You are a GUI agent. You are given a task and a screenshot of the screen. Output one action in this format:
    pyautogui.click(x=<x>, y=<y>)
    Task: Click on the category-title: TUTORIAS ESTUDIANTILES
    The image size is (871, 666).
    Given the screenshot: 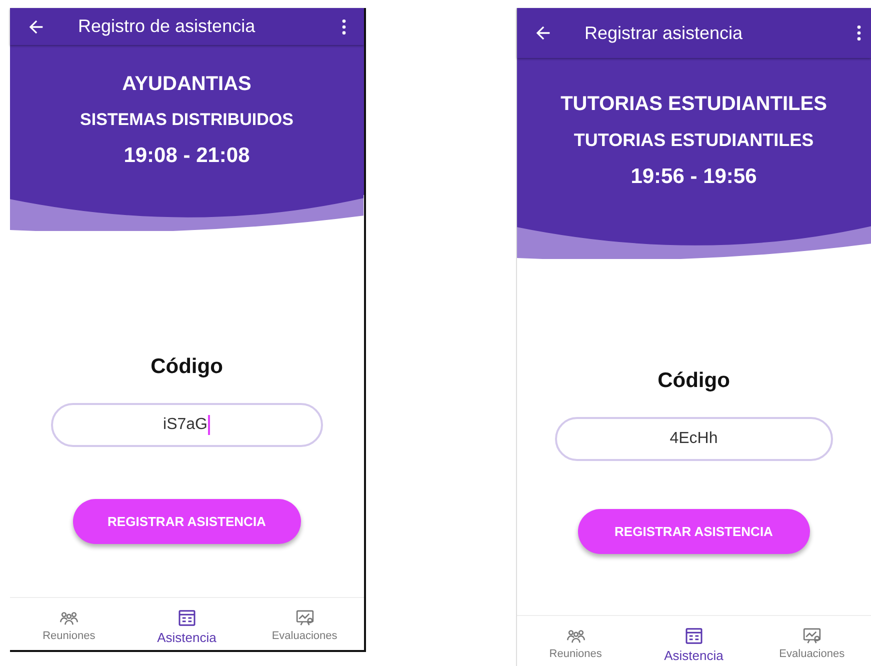 What is the action you would take?
    pyautogui.click(x=693, y=104)
    